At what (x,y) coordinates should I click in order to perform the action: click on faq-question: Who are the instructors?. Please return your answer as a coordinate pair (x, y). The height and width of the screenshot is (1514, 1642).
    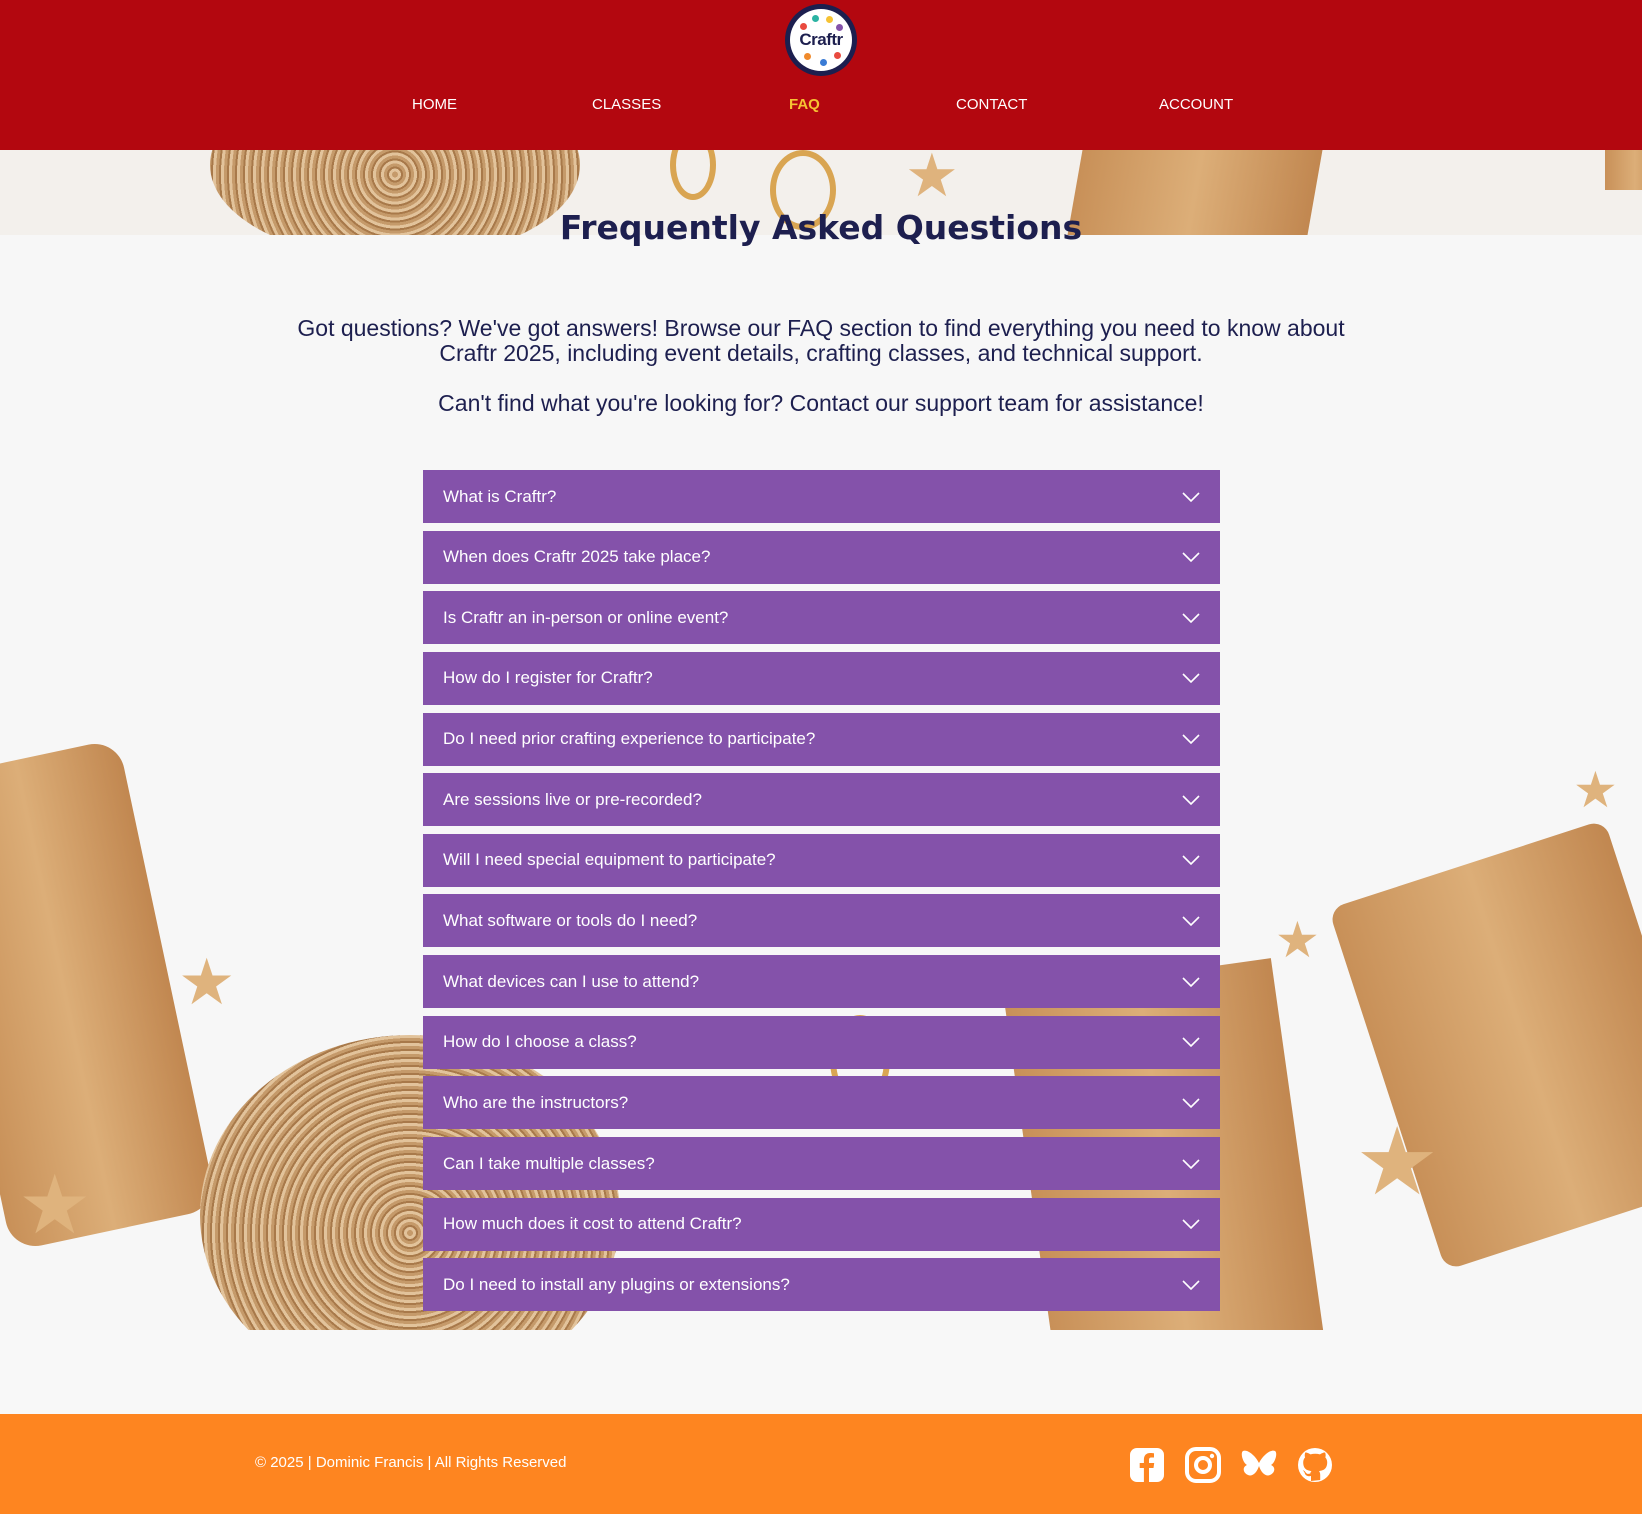
    Looking at the image, I should click on (536, 1102).